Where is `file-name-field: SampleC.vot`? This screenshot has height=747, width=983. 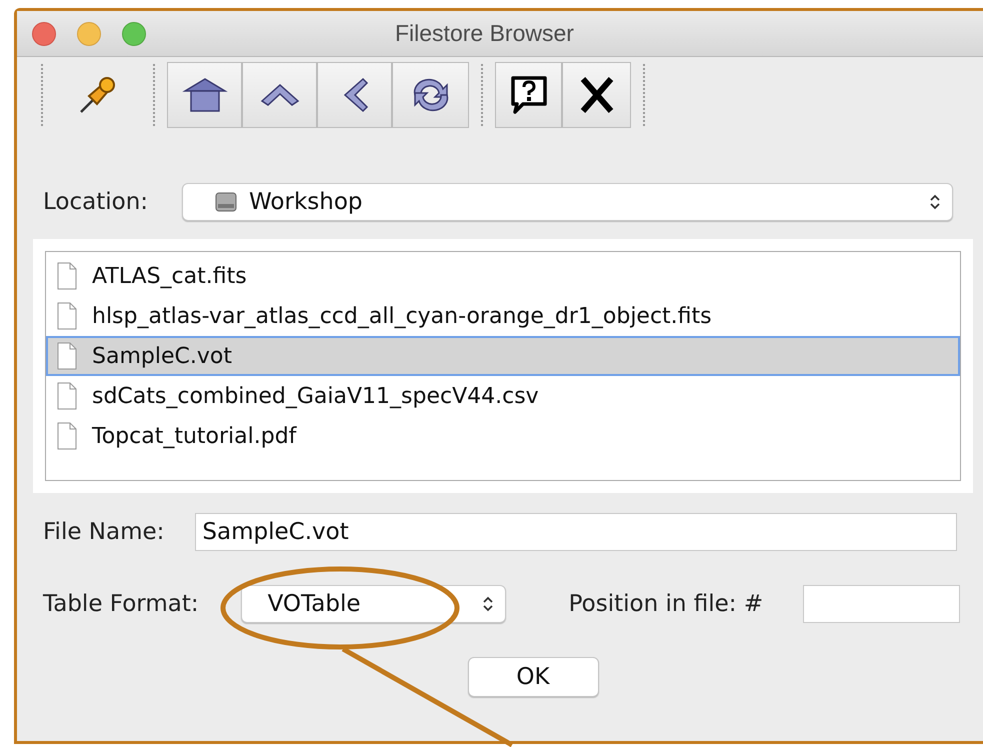
file-name-field: SampleC.vot is located at coordinates (576, 532).